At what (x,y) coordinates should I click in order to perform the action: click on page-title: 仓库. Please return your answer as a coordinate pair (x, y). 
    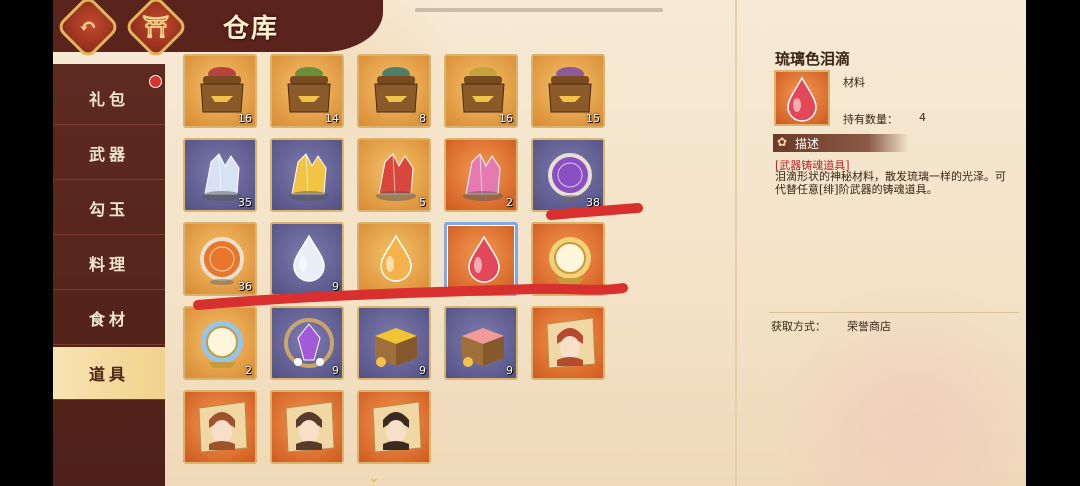
    Looking at the image, I should click on (251, 29).